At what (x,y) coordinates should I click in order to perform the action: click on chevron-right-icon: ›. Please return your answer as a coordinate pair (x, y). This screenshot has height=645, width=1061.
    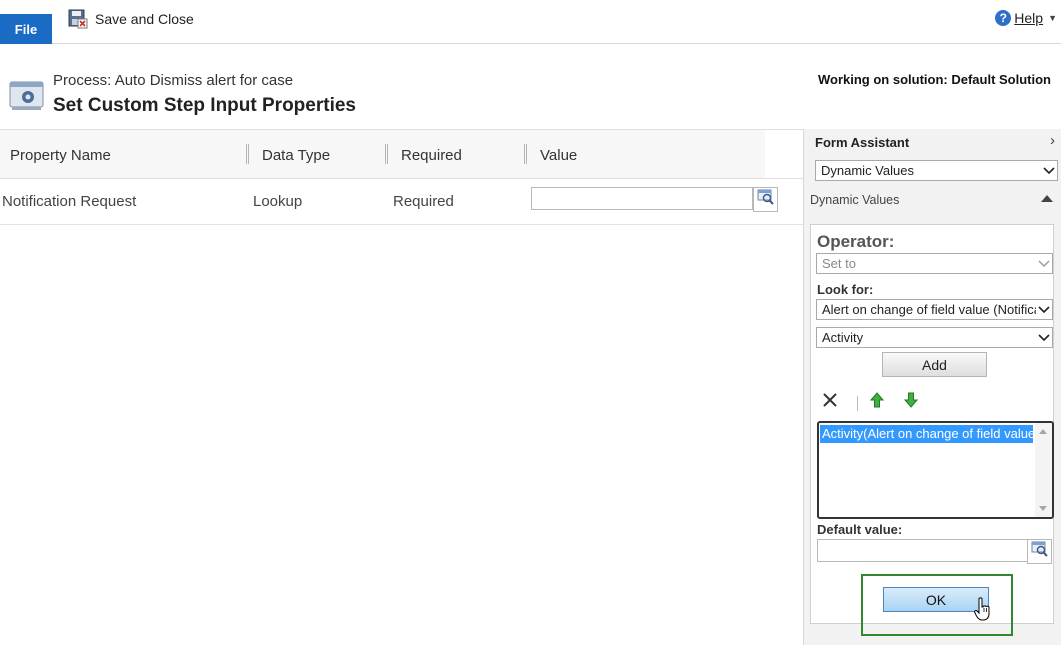
    Looking at the image, I should click on (1052, 140).